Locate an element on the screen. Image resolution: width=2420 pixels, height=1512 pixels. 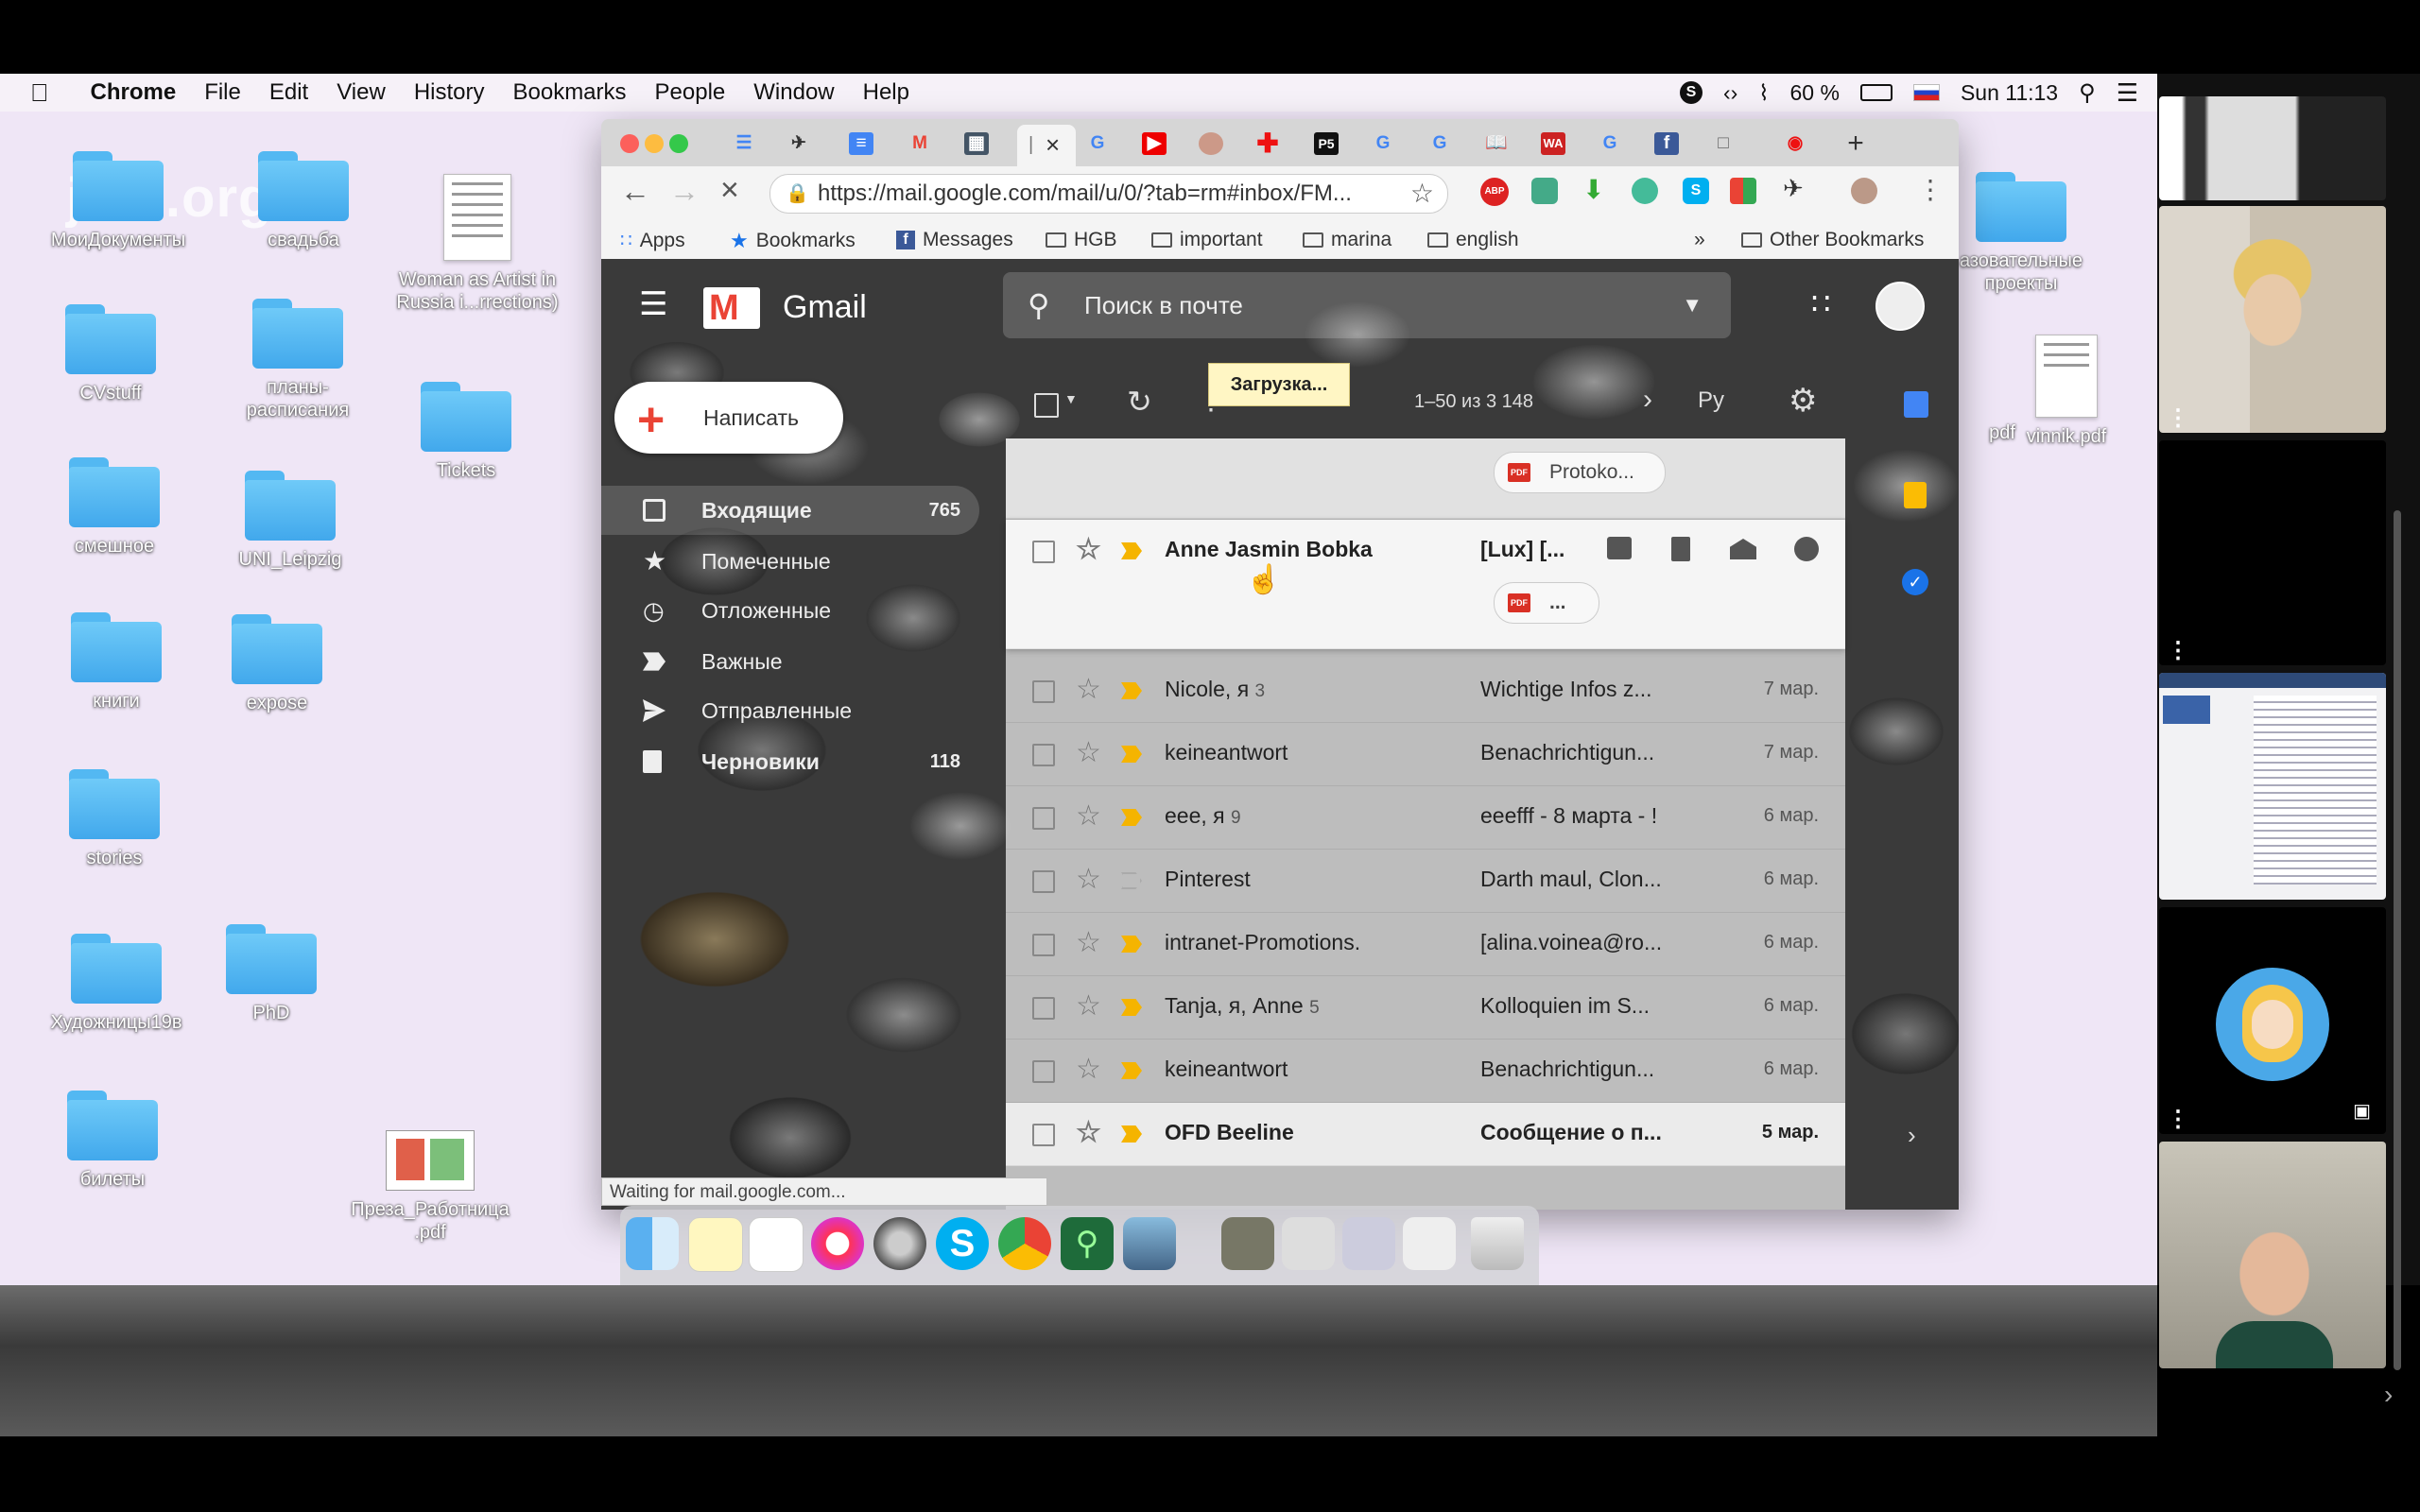
desktop-folder: PhD is located at coordinates (271, 974).